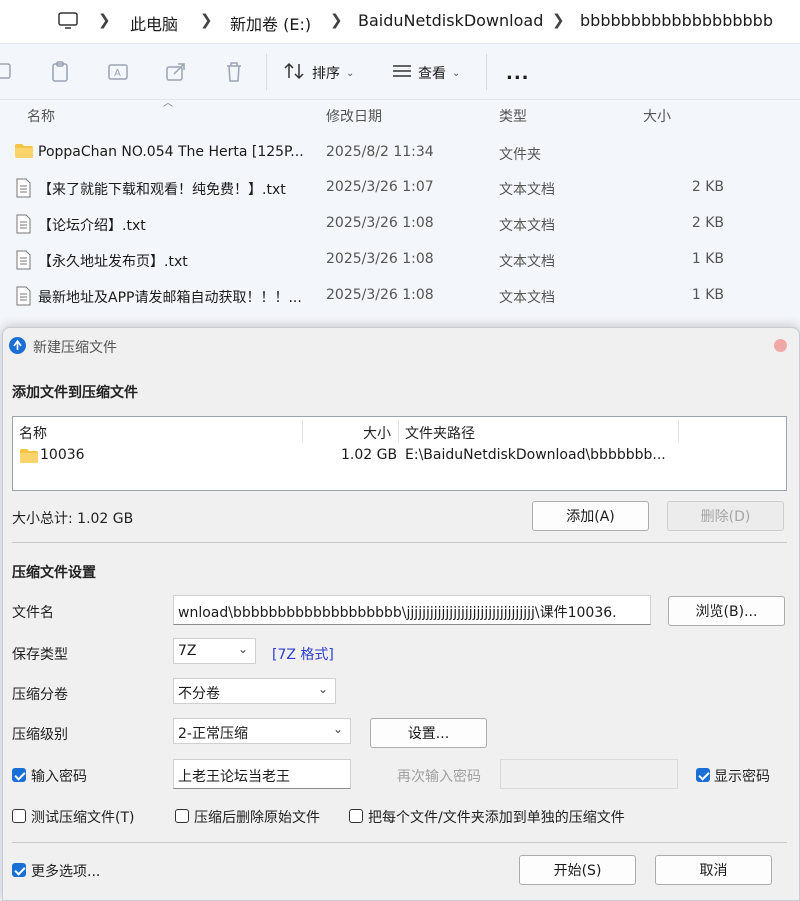  What do you see at coordinates (168, 103) in the screenshot?
I see `sort-up-icon: ︿` at bounding box center [168, 103].